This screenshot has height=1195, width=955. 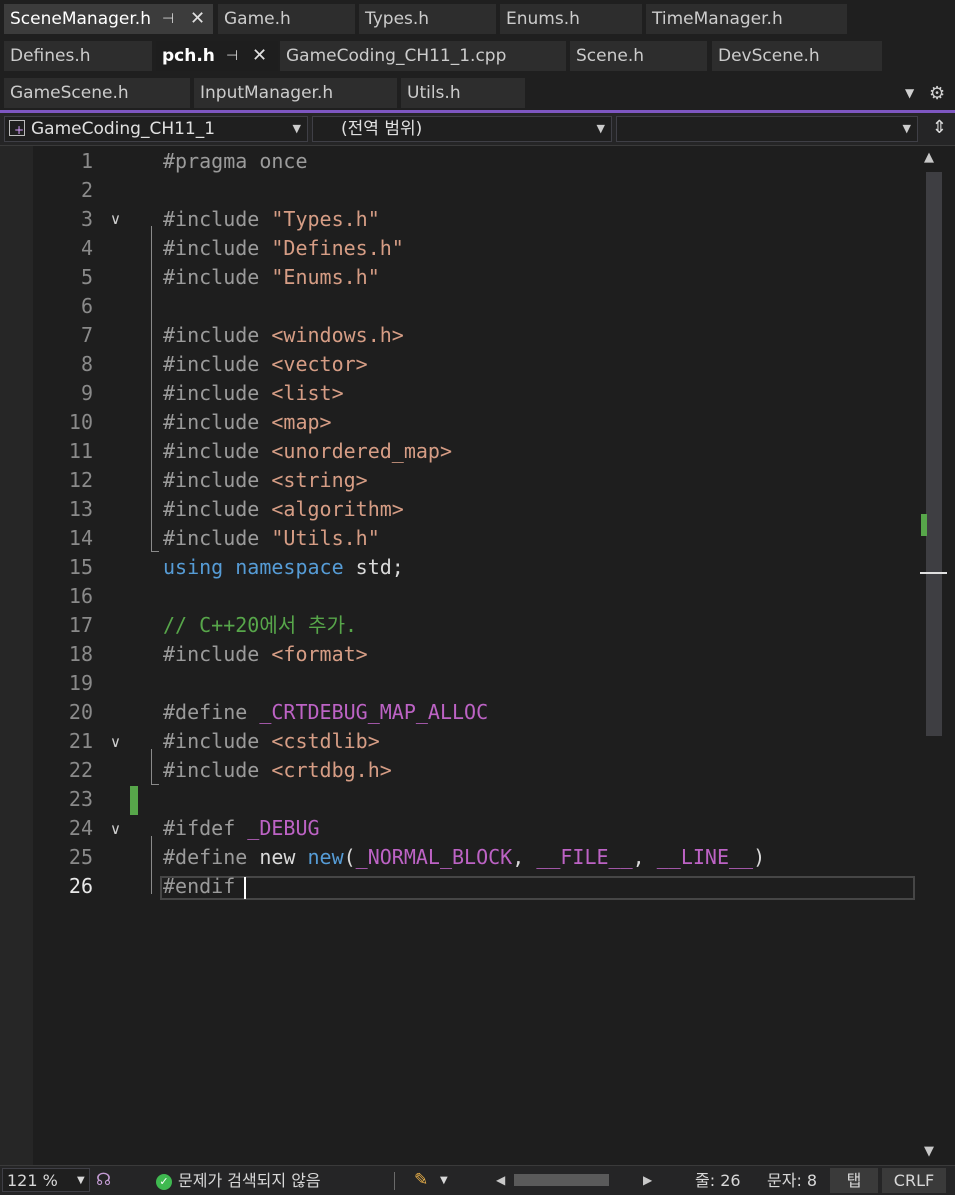 What do you see at coordinates (571, 19) in the screenshot?
I see `tab-enums-h: Enums.h` at bounding box center [571, 19].